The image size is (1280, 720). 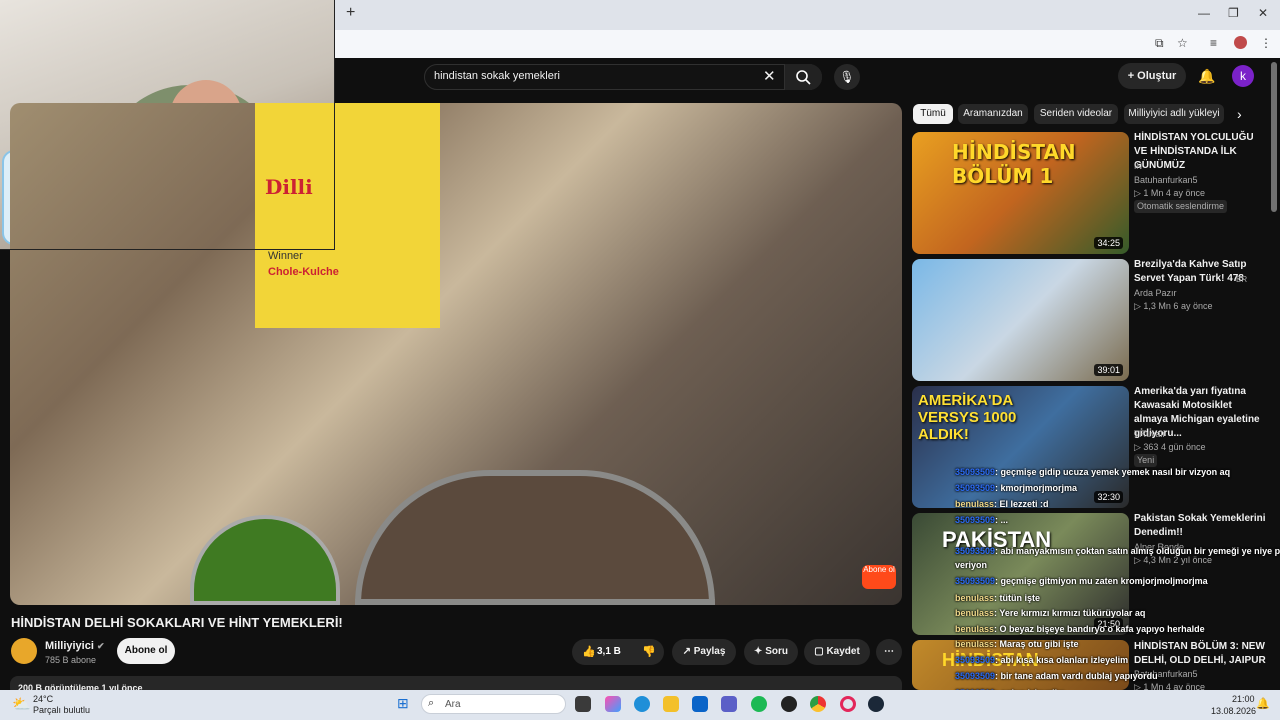 I want to click on media-controls-icon: ≡, so click(x=1213, y=43).